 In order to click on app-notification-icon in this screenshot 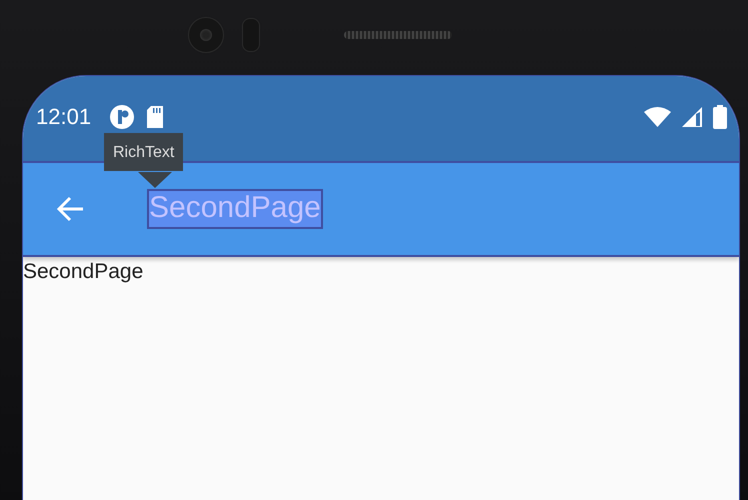, I will do `click(122, 117)`.